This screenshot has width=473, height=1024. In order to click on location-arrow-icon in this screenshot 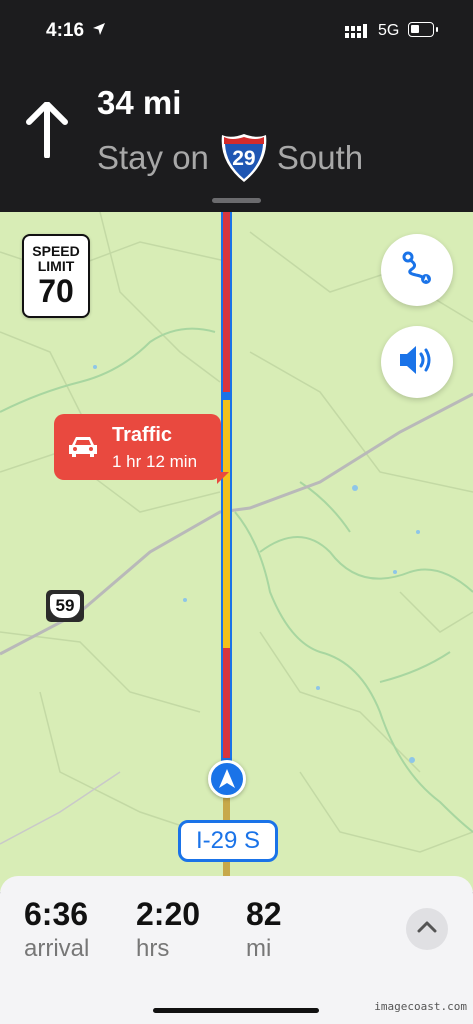, I will do `click(99, 31)`.